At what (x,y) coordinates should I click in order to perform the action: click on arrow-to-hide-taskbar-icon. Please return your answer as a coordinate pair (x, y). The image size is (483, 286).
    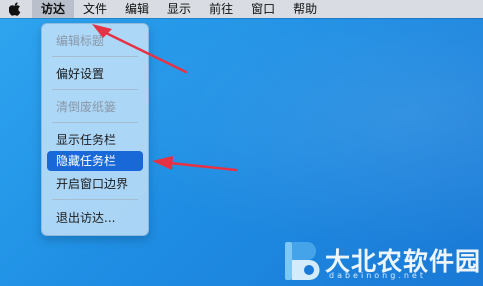
    Looking at the image, I should click on (195, 164).